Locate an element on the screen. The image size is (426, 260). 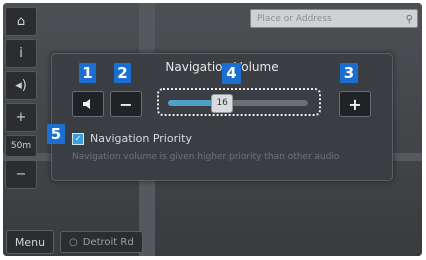
mute-button is located at coordinates (88, 104).